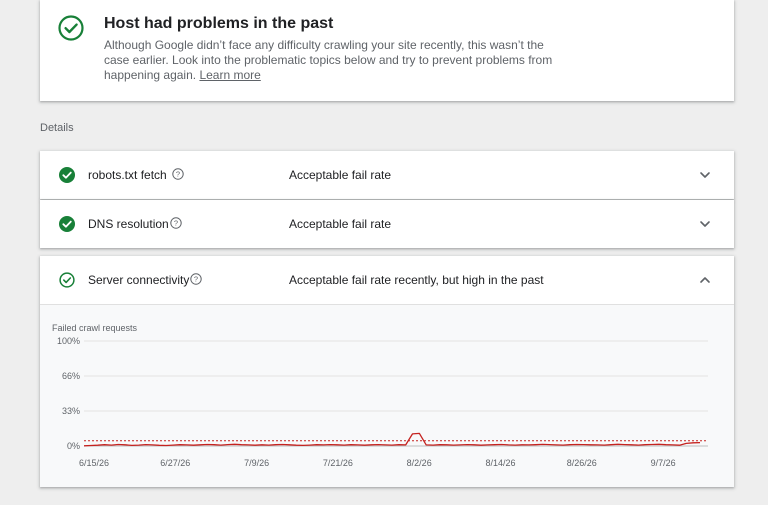 The image size is (768, 505). I want to click on check-circle-outline-icon, so click(67, 280).